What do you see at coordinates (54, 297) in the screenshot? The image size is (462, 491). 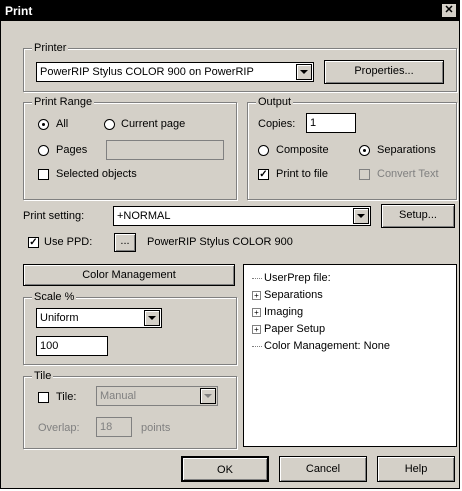 I see `scale-group-label: Scale %` at bounding box center [54, 297].